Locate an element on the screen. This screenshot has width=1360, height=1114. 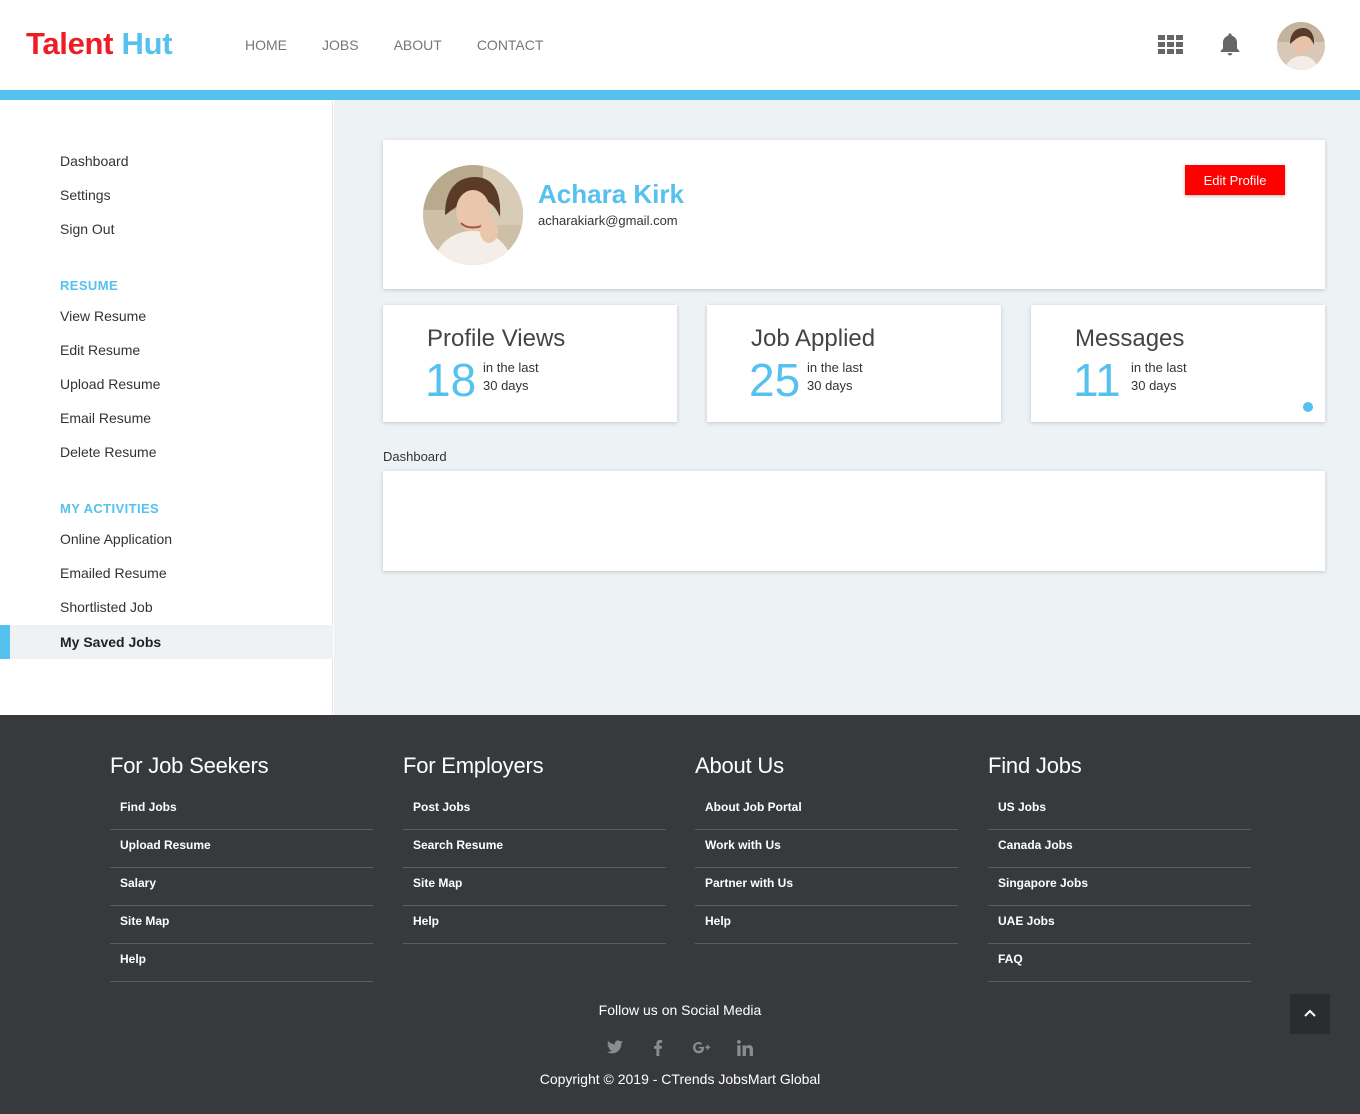
sidebar-item-online-application: Online Application is located at coordinates (116, 539).